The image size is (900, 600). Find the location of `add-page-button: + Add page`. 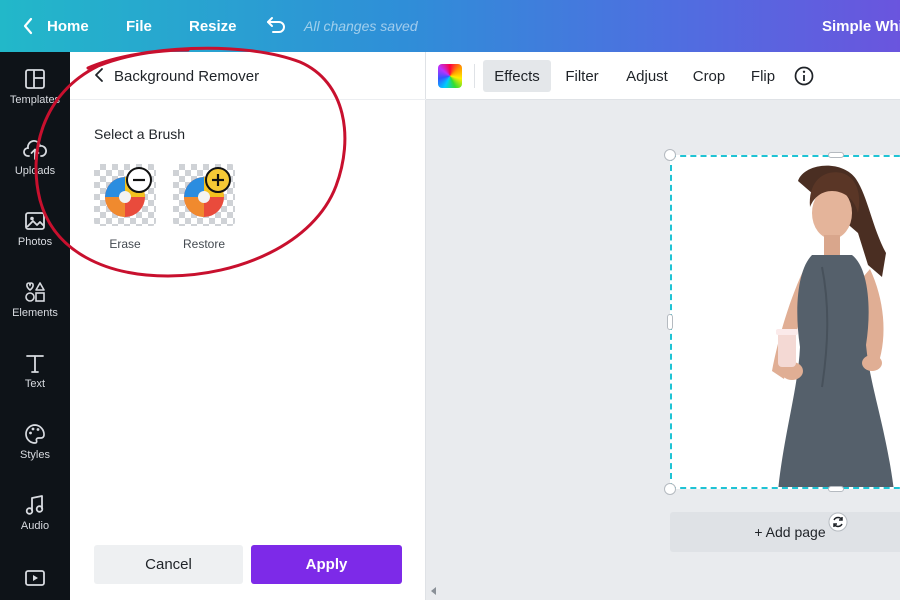

add-page-button: + Add page is located at coordinates (785, 532).